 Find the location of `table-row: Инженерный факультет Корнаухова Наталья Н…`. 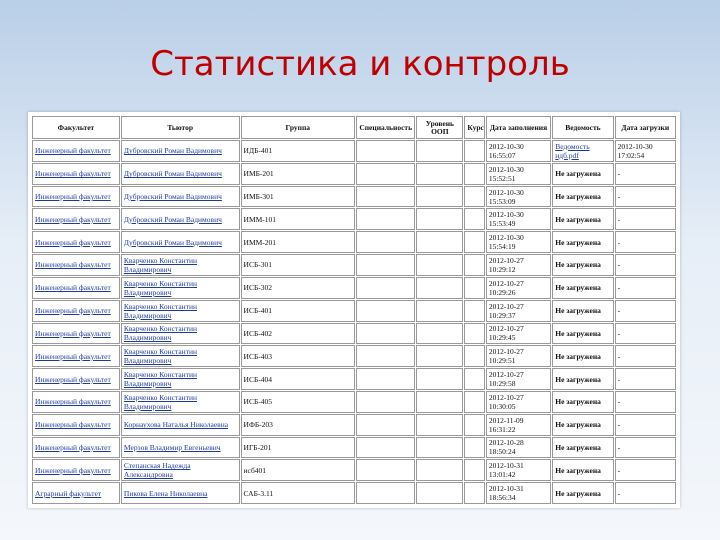

table-row: Инженерный факультет Корнаухова Наталья Н… is located at coordinates (354, 424).